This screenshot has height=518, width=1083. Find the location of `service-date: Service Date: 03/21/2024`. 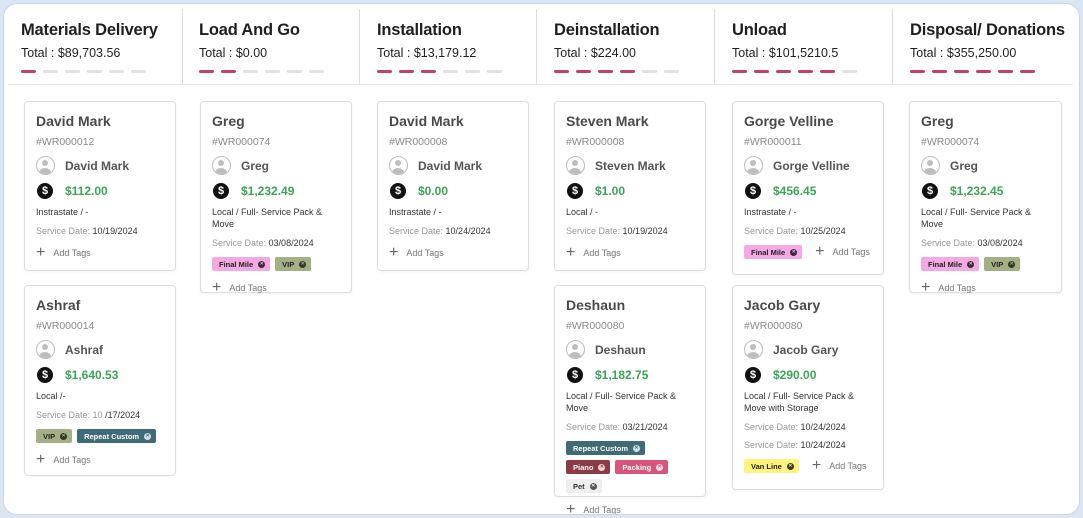

service-date: Service Date: 03/21/2024 is located at coordinates (629, 427).